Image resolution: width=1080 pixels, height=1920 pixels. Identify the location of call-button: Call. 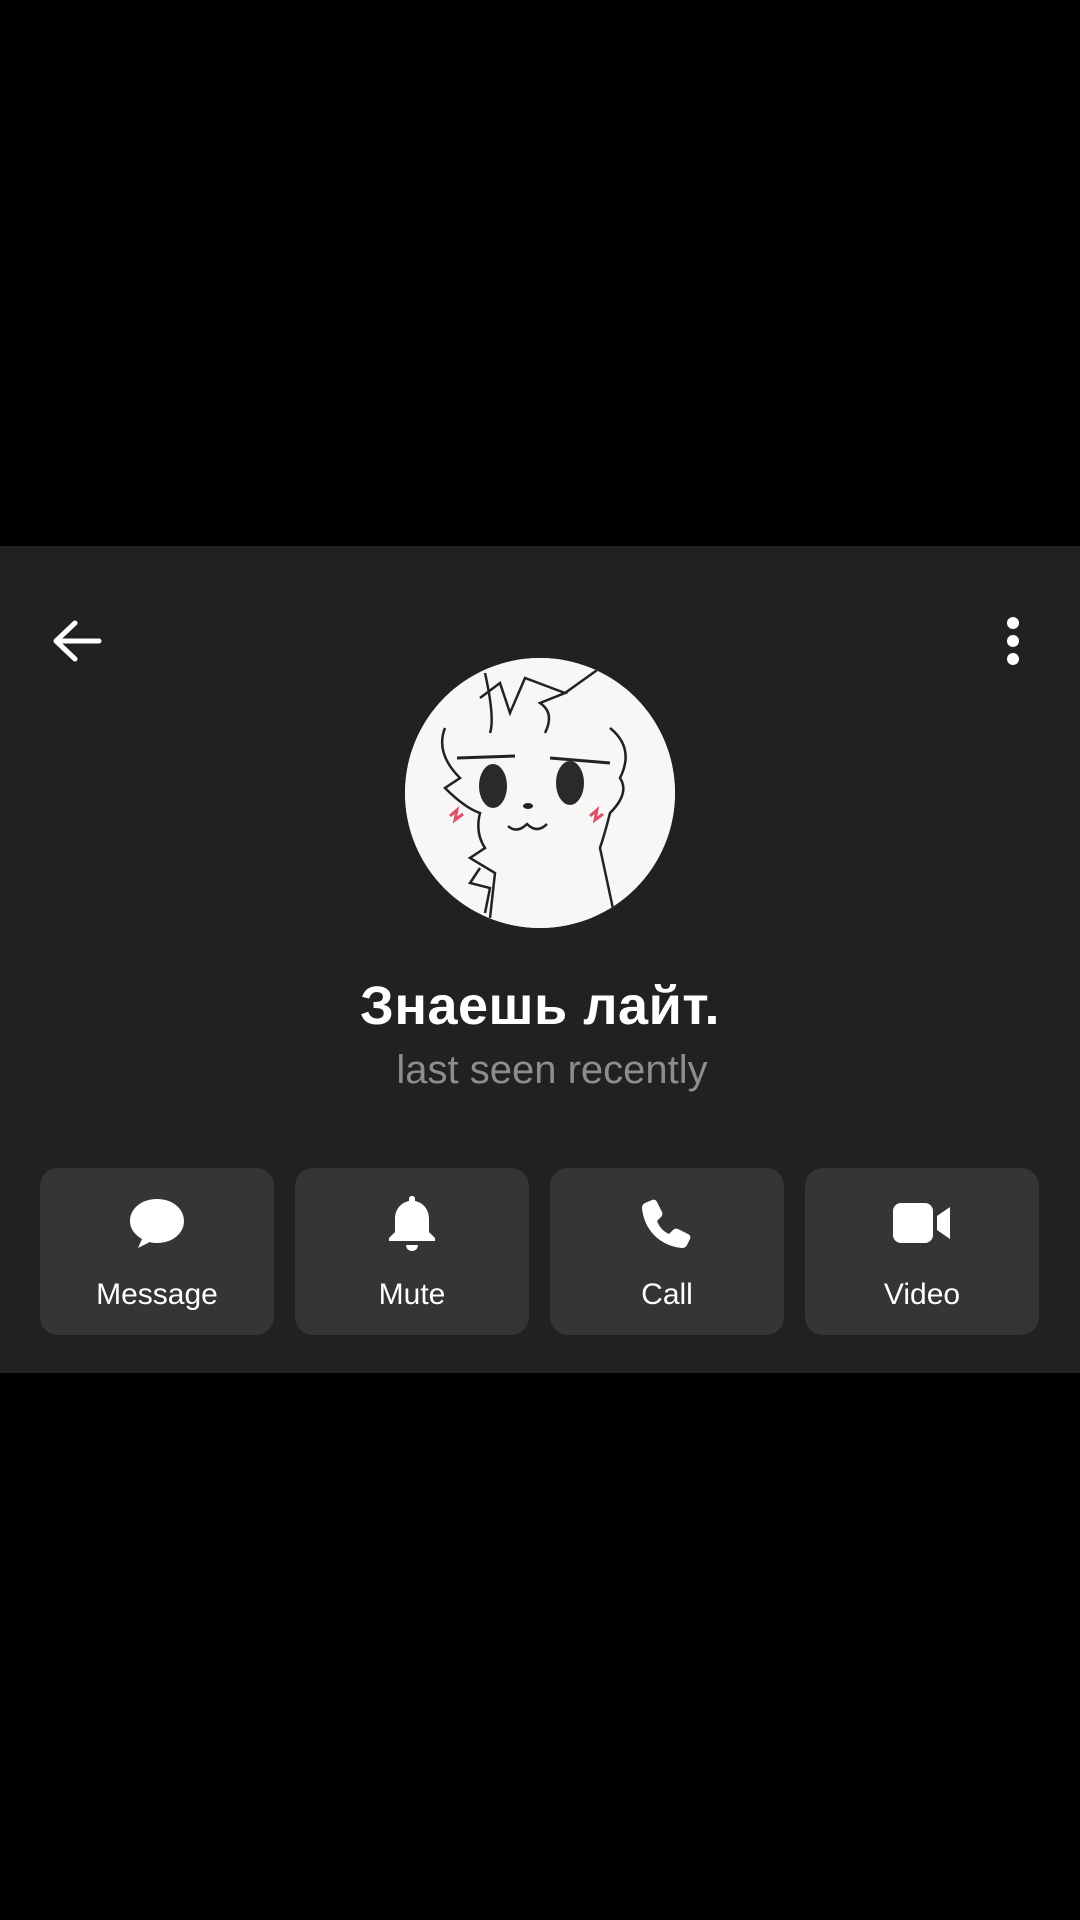
(667, 1251).